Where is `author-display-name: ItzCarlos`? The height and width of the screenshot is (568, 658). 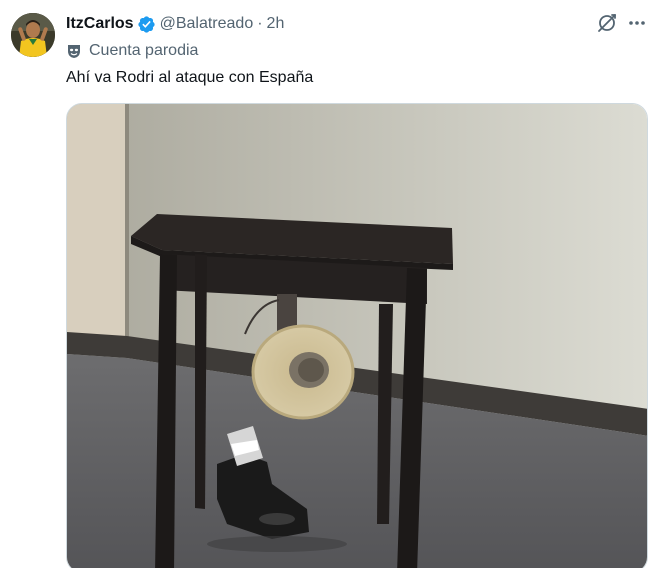
author-display-name: ItzCarlos is located at coordinates (100, 24).